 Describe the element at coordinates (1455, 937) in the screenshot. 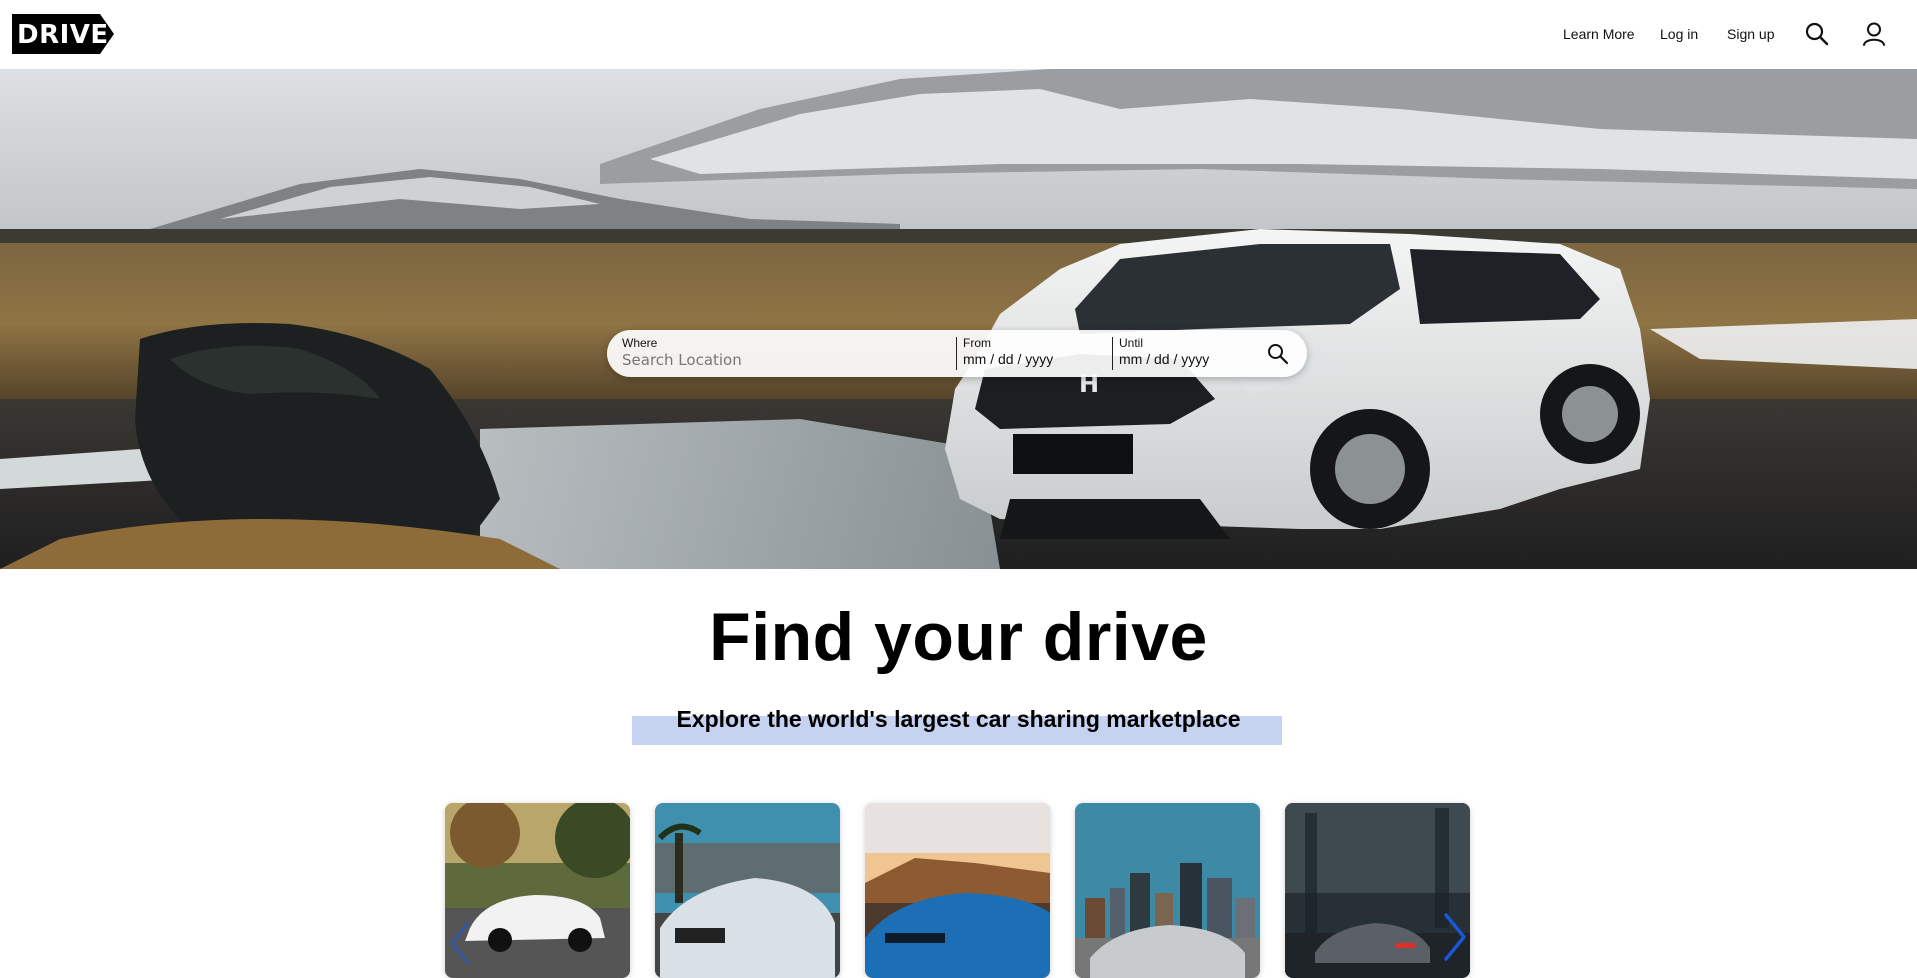

I see `chevron-right-icon` at that location.